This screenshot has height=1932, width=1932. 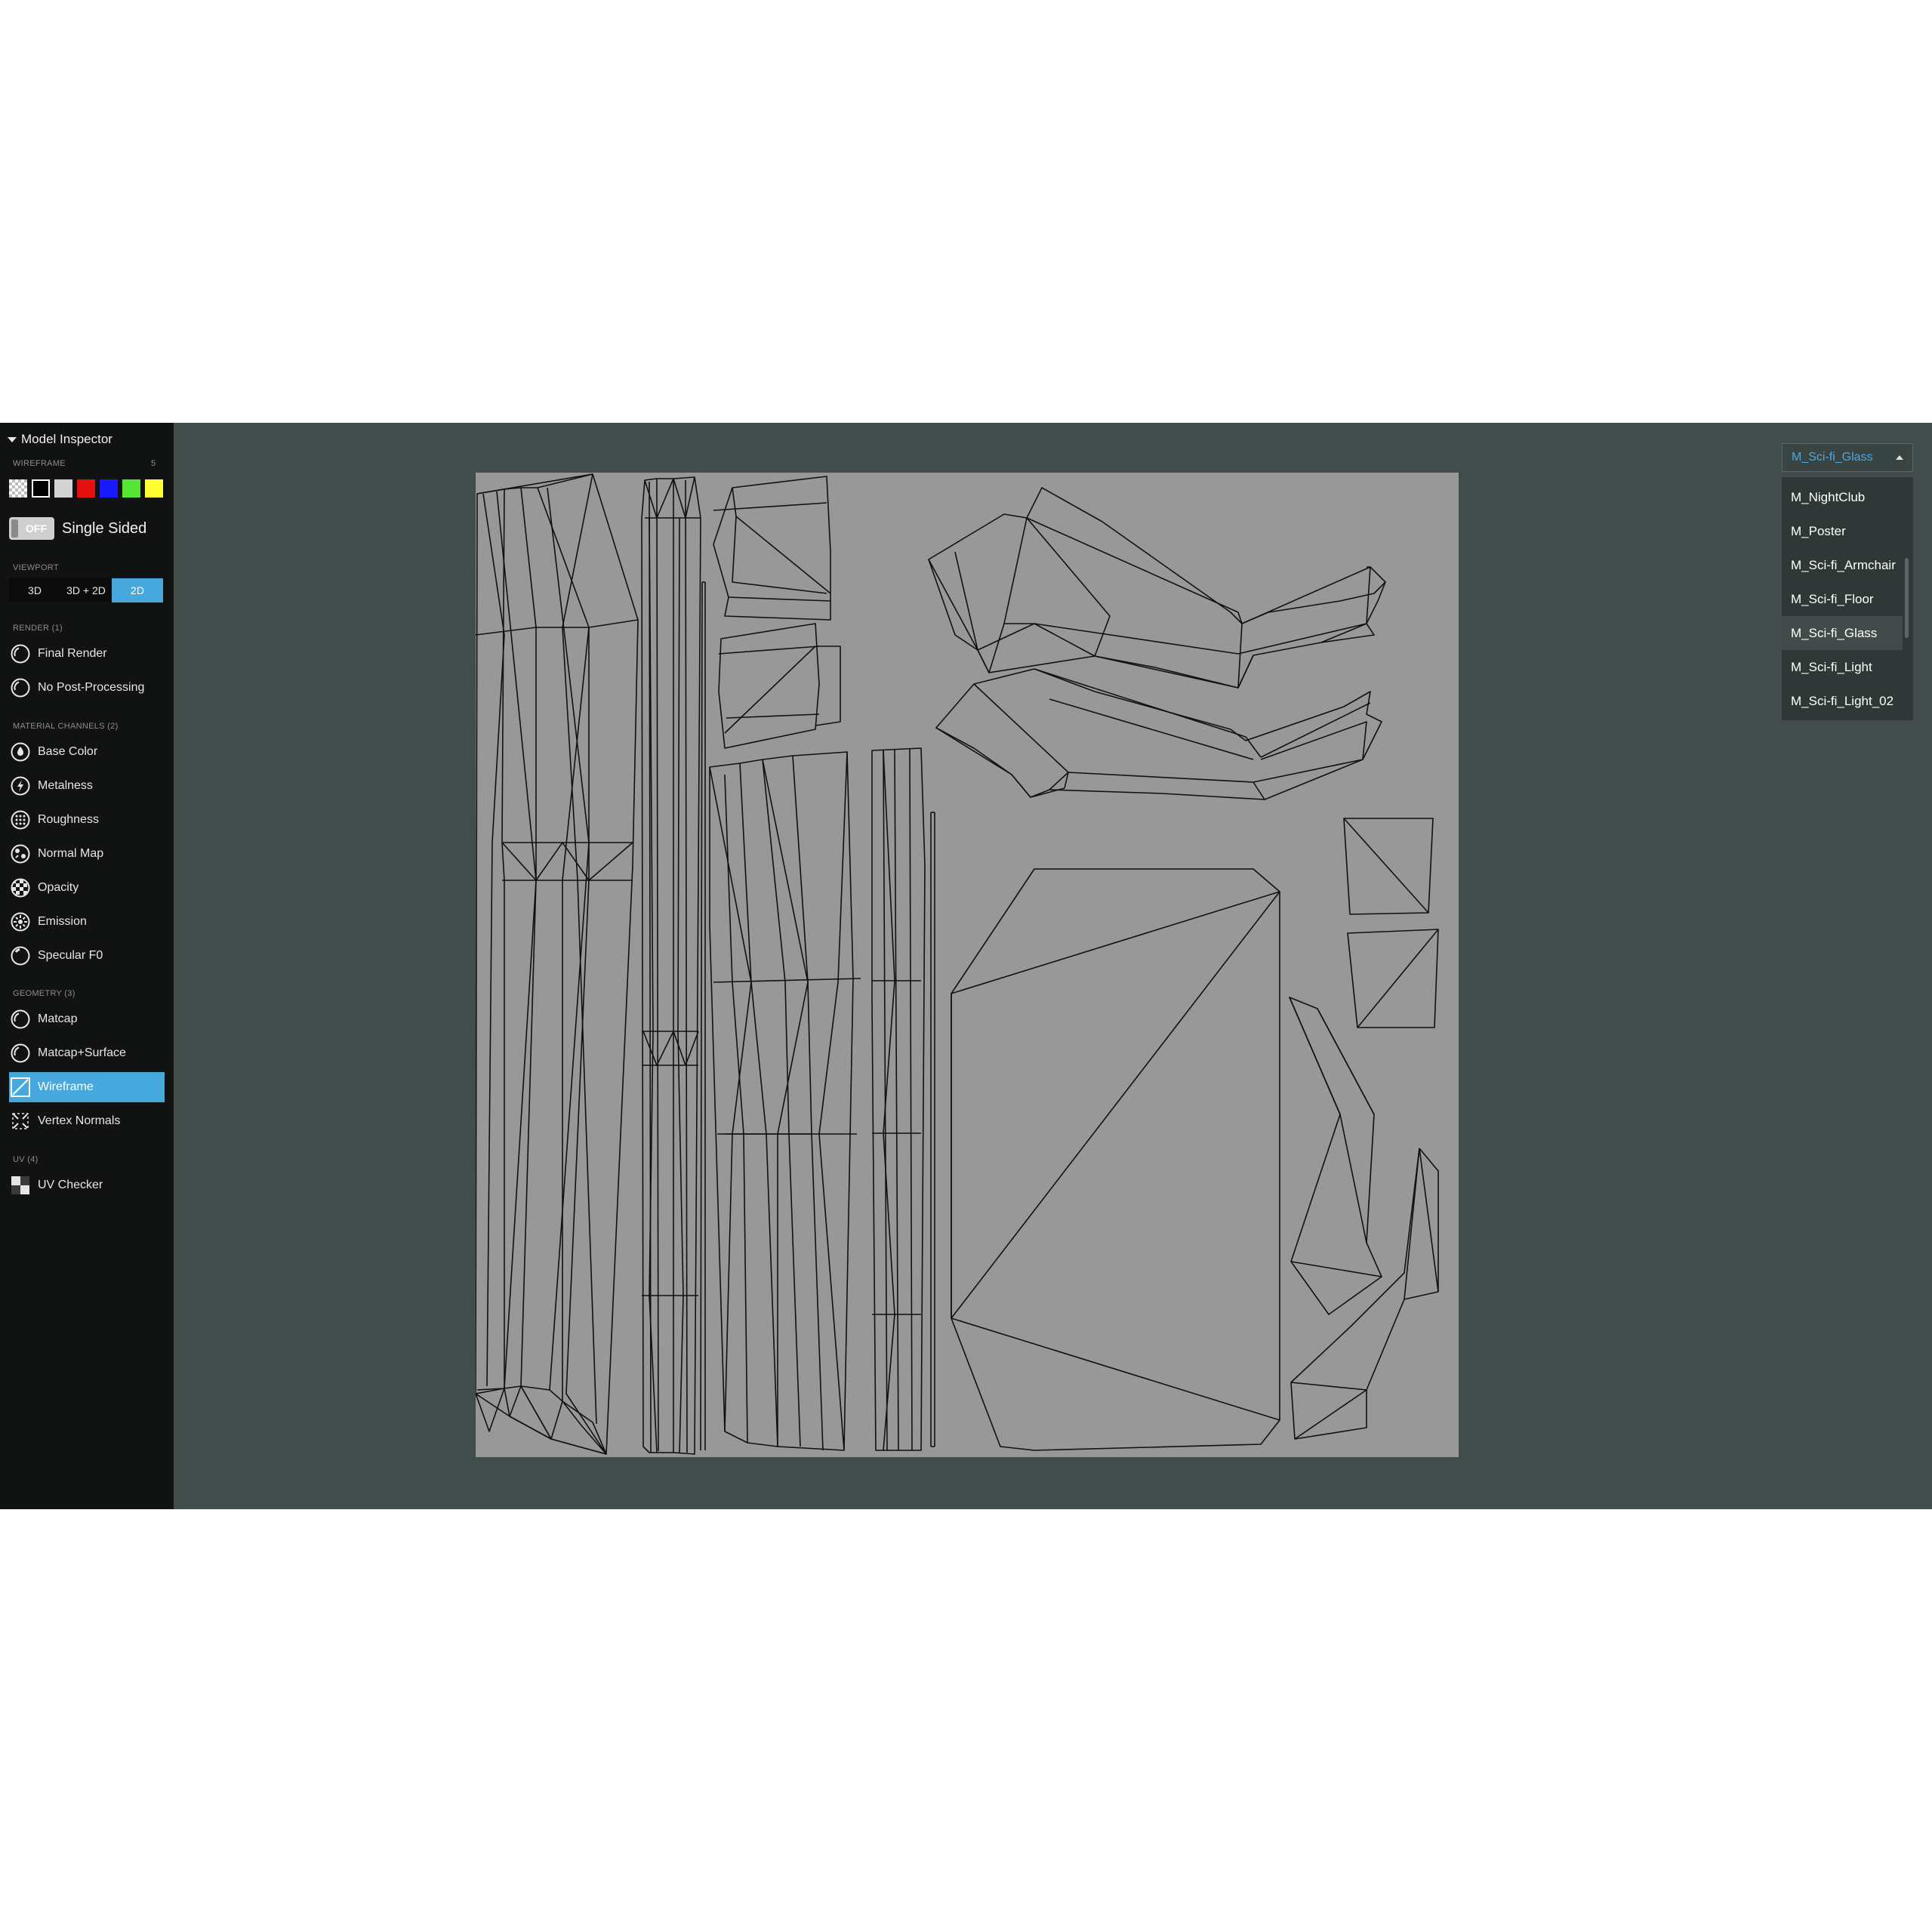 What do you see at coordinates (20, 888) in the screenshot?
I see `opacity-icon` at bounding box center [20, 888].